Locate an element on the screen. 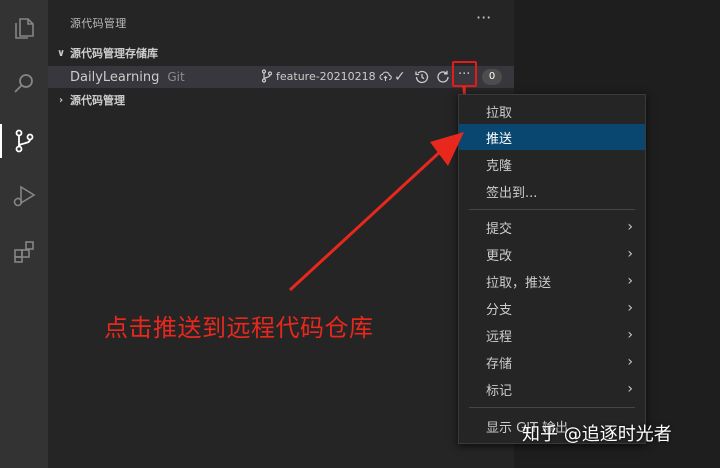  chevron-down-icon: ∨ is located at coordinates (61, 53).